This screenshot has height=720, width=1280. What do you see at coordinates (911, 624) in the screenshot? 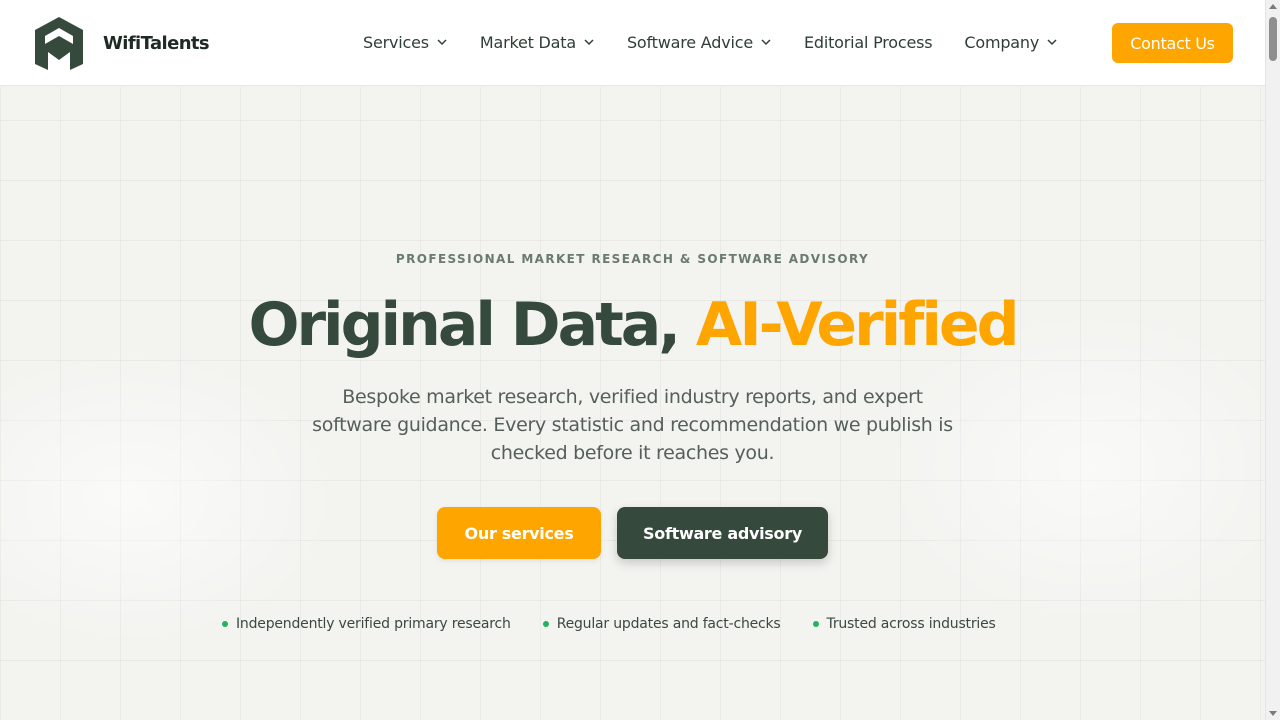
I see `feature-label: Trusted across industries` at bounding box center [911, 624].